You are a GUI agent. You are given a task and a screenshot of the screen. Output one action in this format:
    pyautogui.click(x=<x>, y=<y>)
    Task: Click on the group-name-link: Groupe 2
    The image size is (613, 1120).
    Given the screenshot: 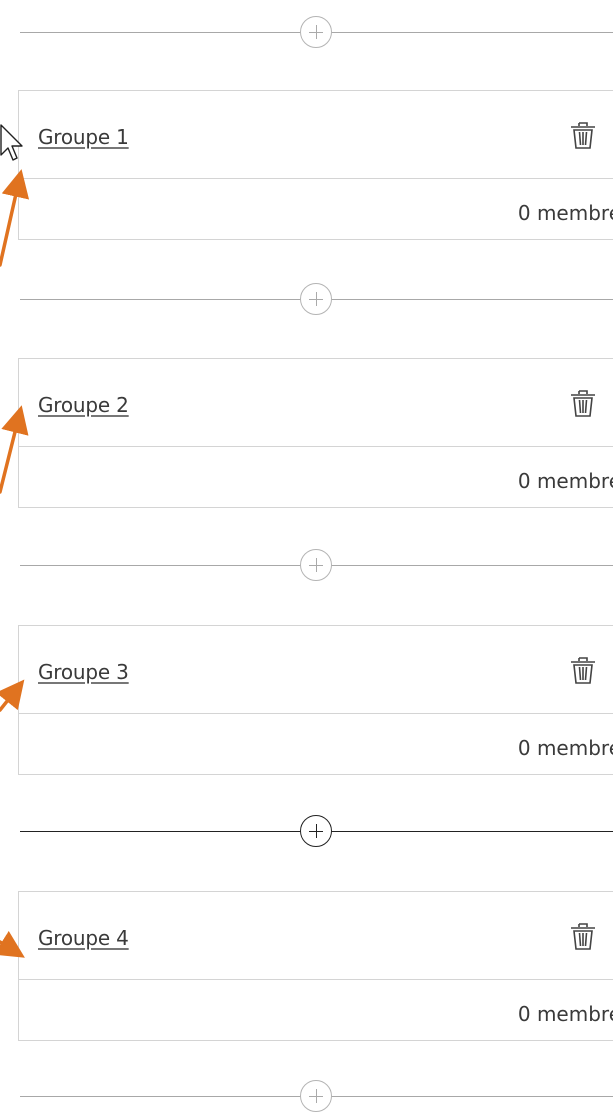 What is the action you would take?
    pyautogui.click(x=83, y=405)
    